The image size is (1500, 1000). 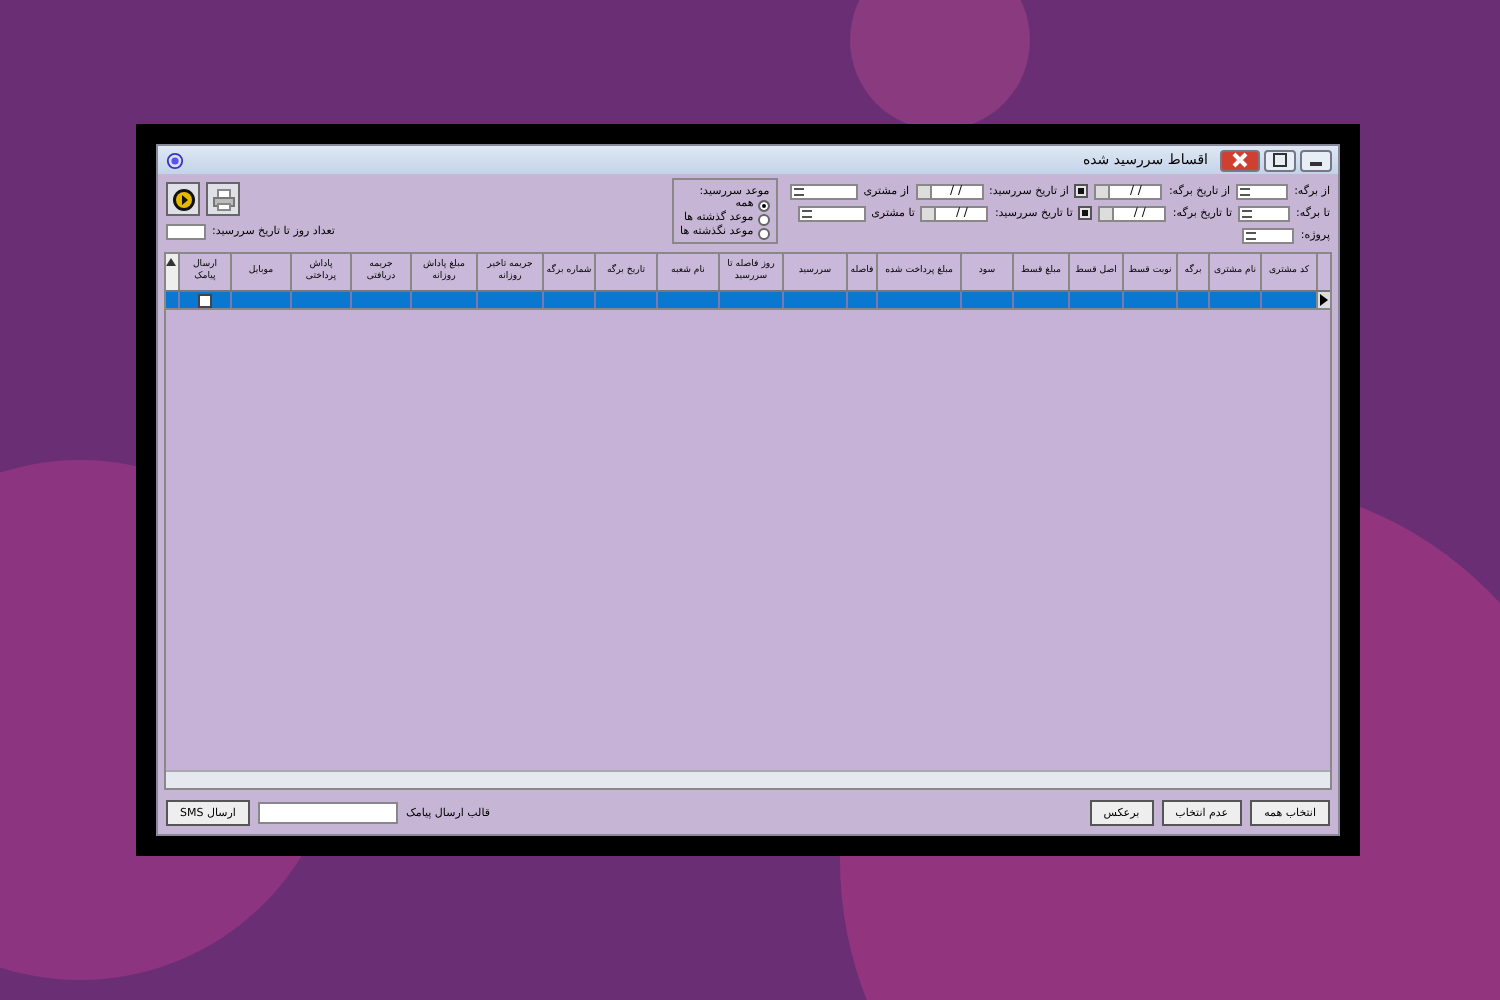 I want to click on template-field, so click(x=327, y=813).